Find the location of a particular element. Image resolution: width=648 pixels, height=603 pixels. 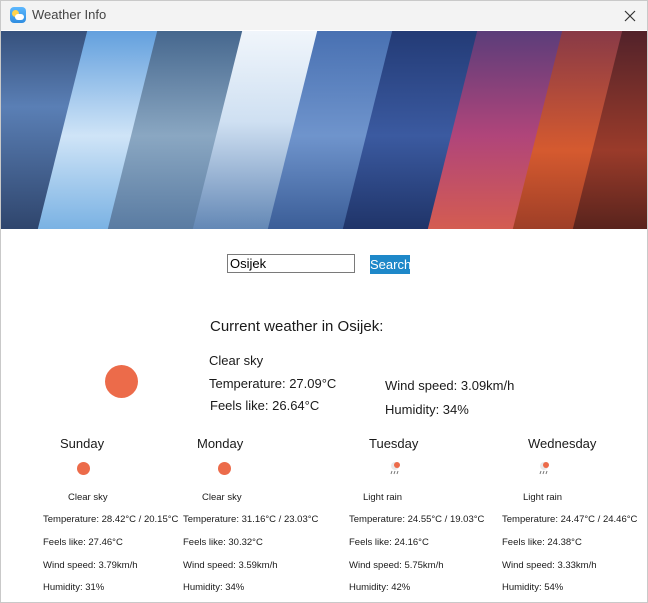

weather-app-icon is located at coordinates (18, 15).